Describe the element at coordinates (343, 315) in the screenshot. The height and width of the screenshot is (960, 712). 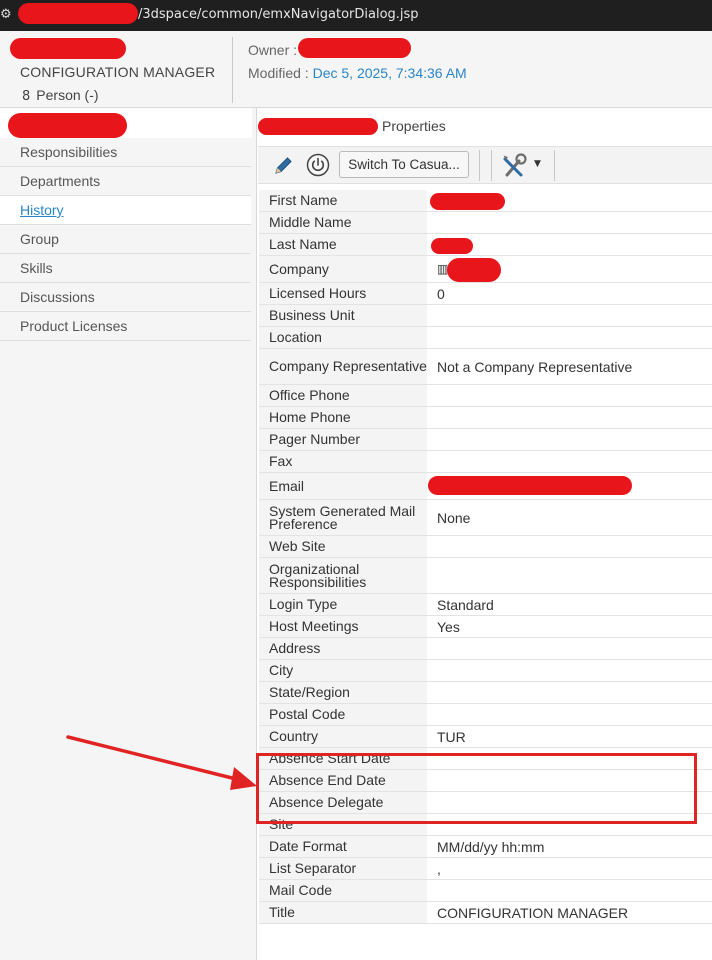
I see `property-label: Business Unit` at that location.